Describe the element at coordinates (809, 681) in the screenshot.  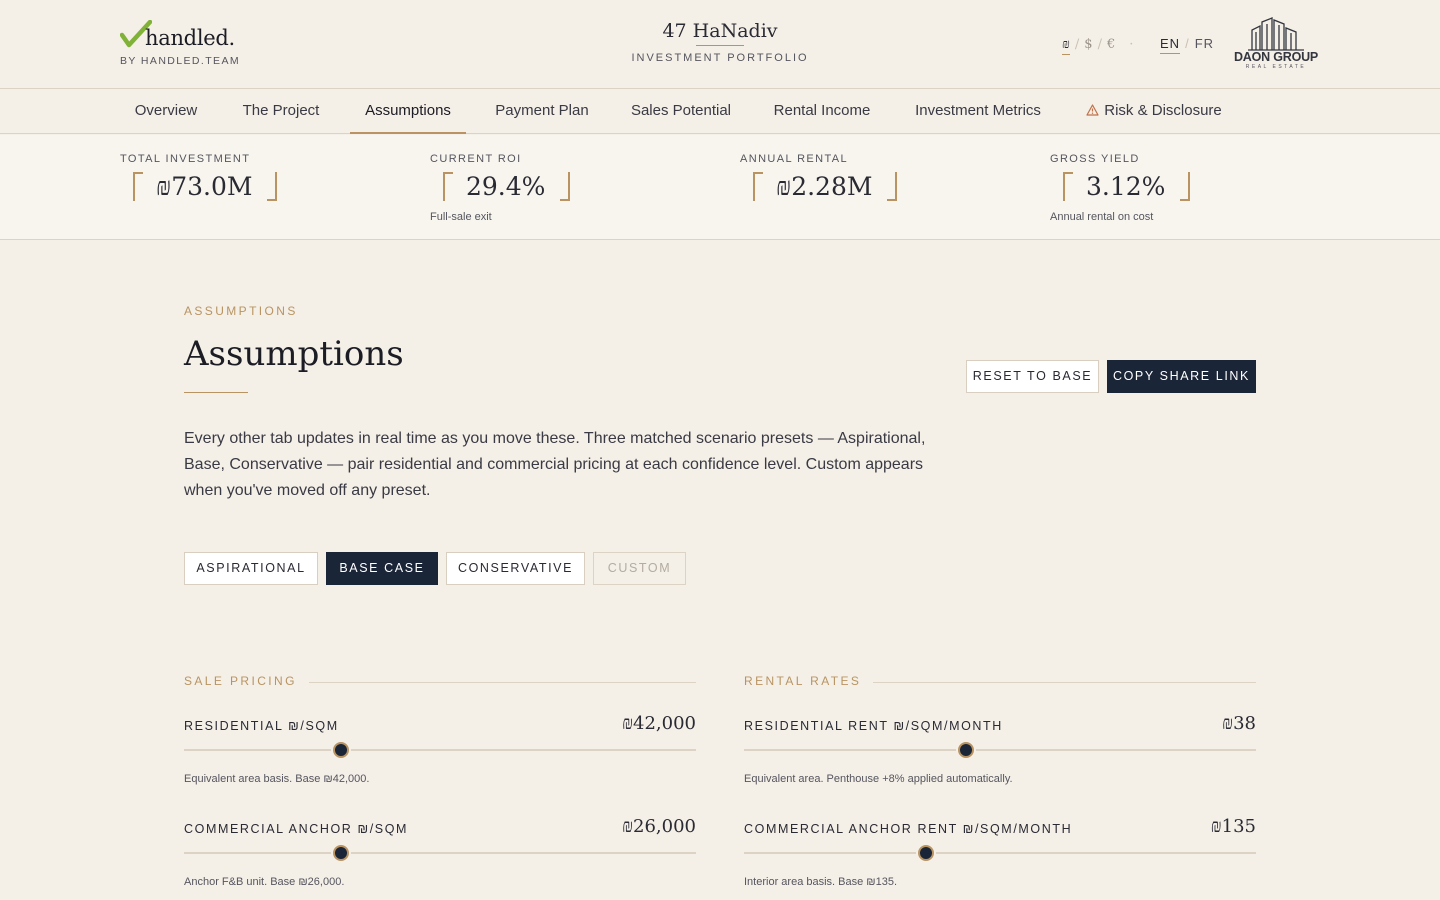
I see `section-label: RENTAL RATES` at that location.